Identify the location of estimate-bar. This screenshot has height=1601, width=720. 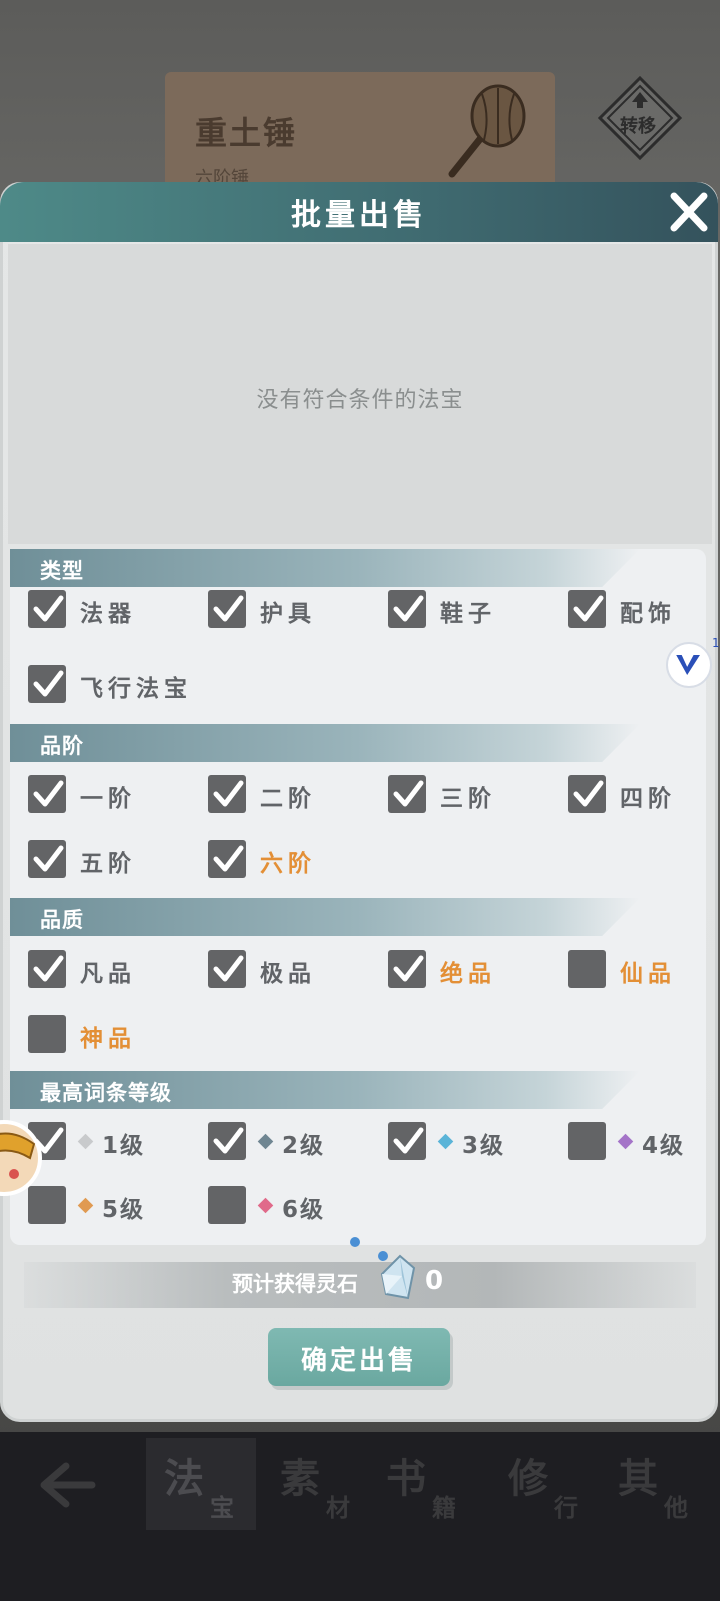
(360, 1285).